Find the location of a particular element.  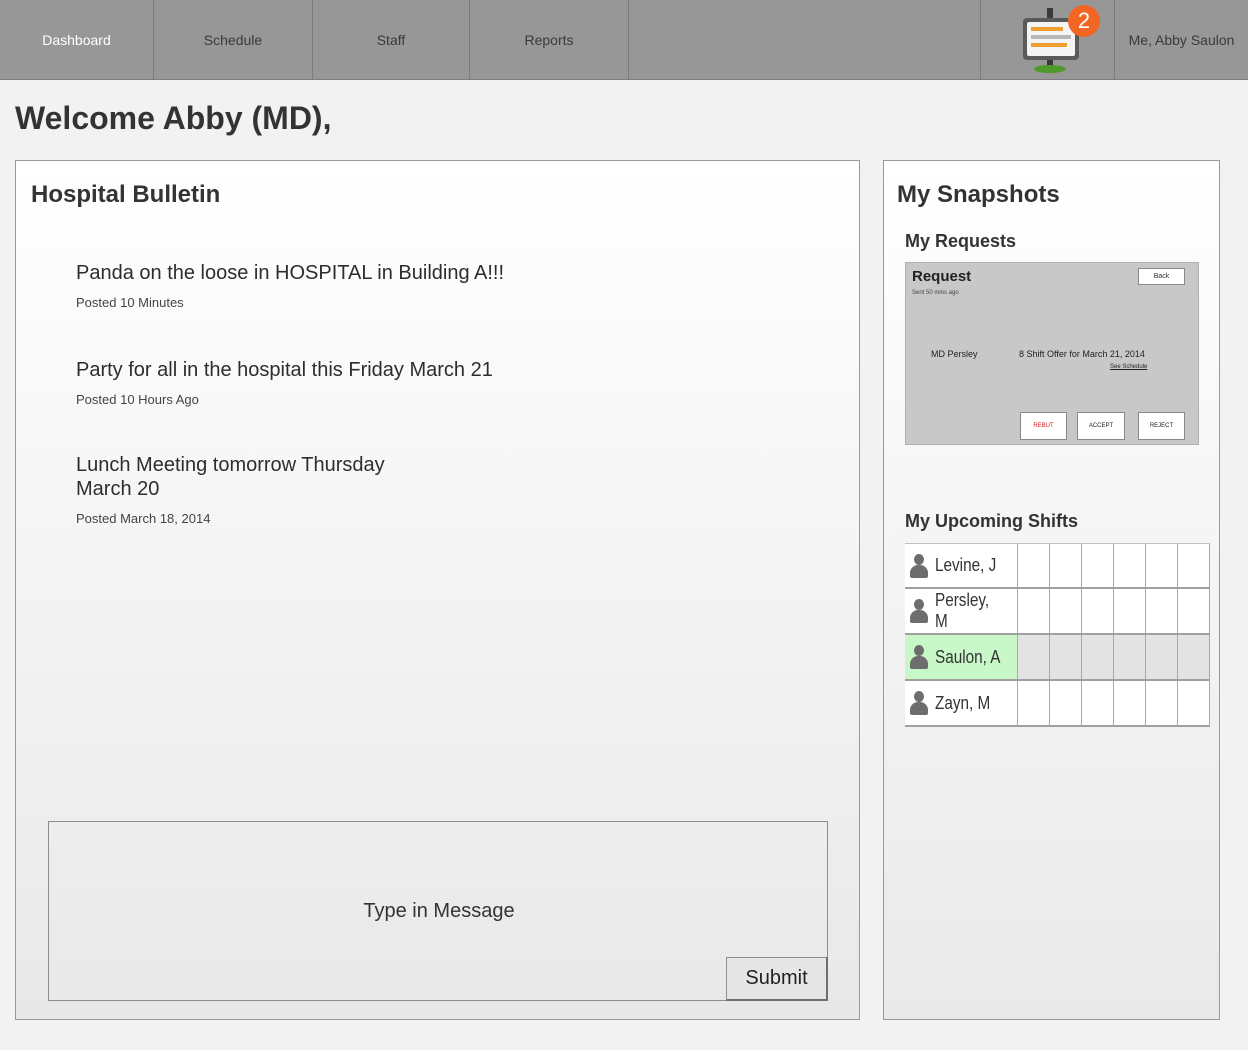

reject-button: REJECT is located at coordinates (1161, 426).